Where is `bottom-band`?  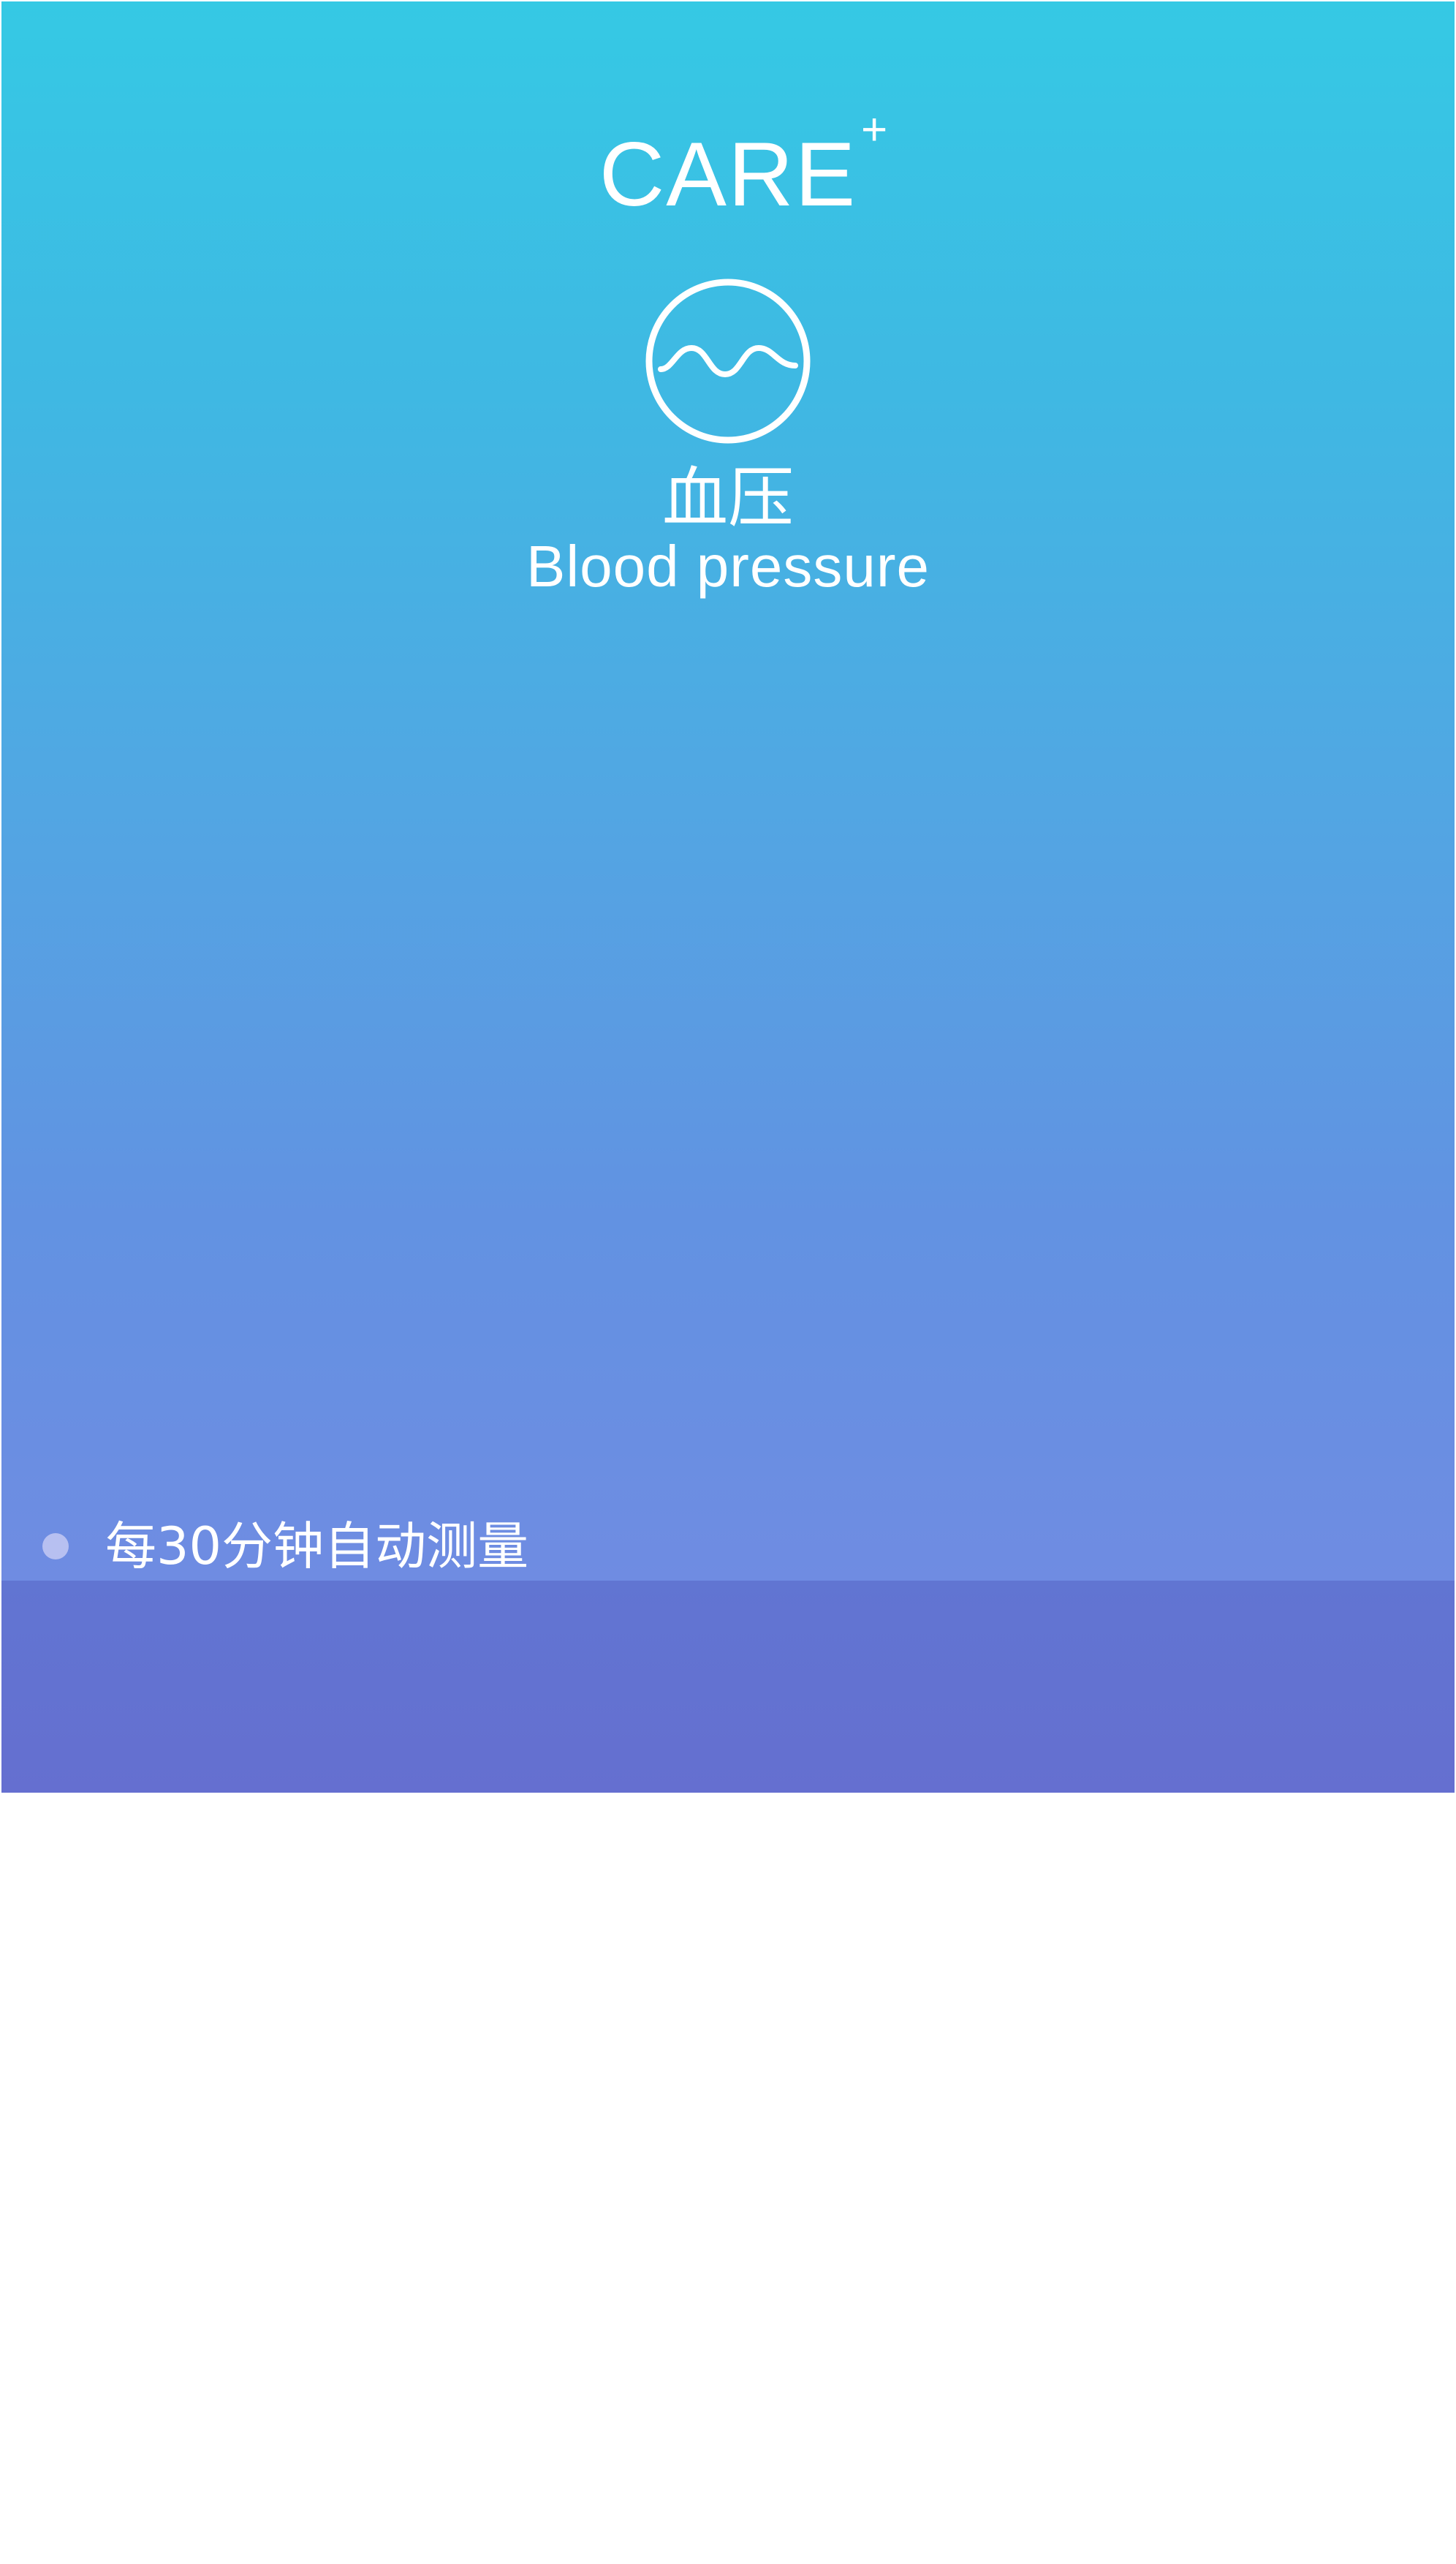 bottom-band is located at coordinates (728, 1687).